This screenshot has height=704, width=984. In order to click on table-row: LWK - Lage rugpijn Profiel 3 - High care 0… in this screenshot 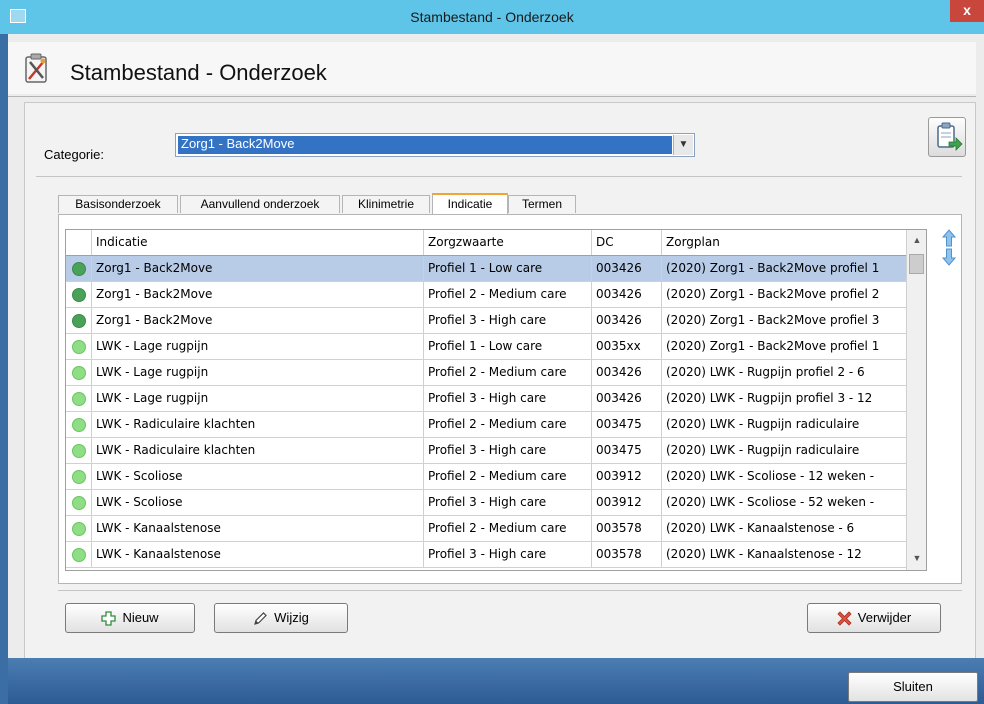, I will do `click(486, 399)`.